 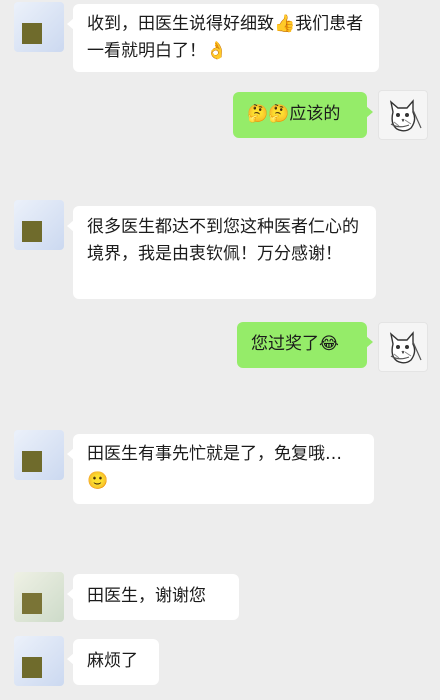 I want to click on message-bubble: 麻烦了, so click(x=113, y=662).